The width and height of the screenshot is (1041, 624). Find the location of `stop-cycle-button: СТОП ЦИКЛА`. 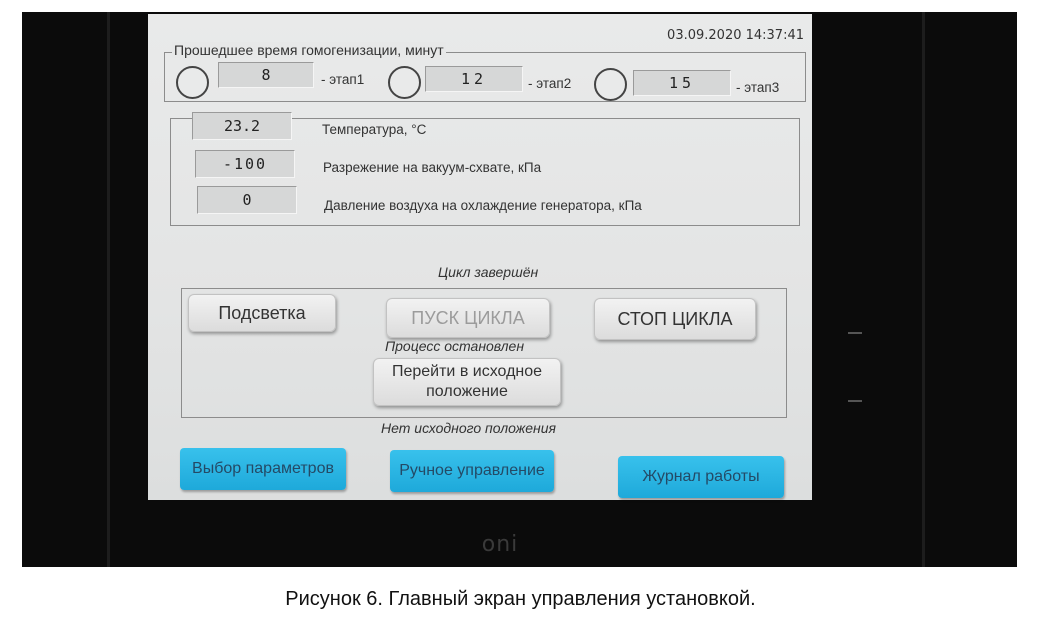

stop-cycle-button: СТОП ЦИКЛА is located at coordinates (675, 319).